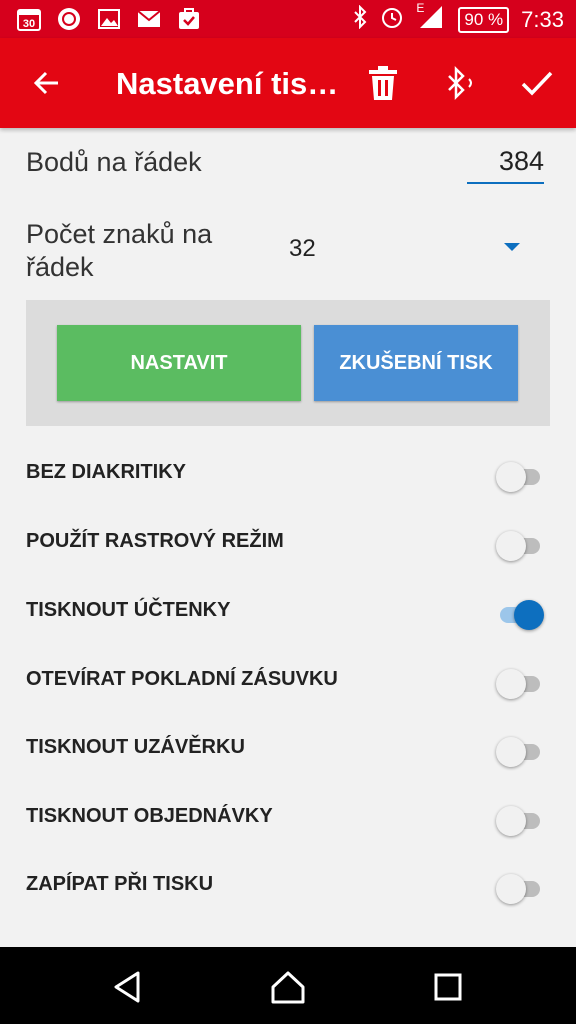 The image size is (576, 1024). I want to click on toggle-label: TISKNOUT OBJEDNÁVKY, so click(149, 816).